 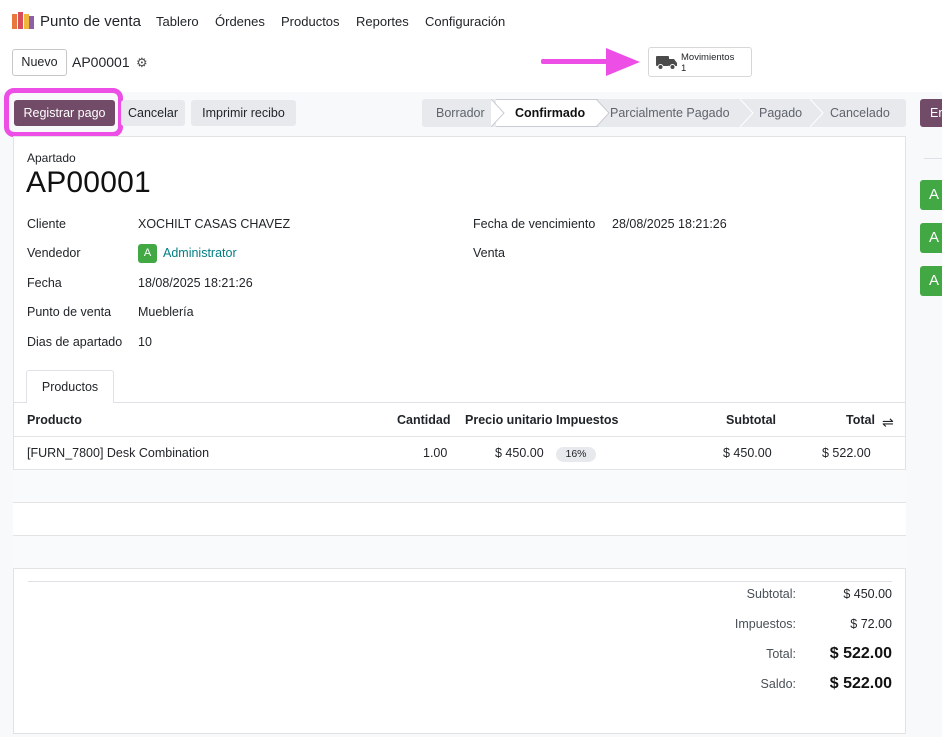 What do you see at coordinates (200, 253) in the screenshot?
I see `field-value-vendedor: Administrator` at bounding box center [200, 253].